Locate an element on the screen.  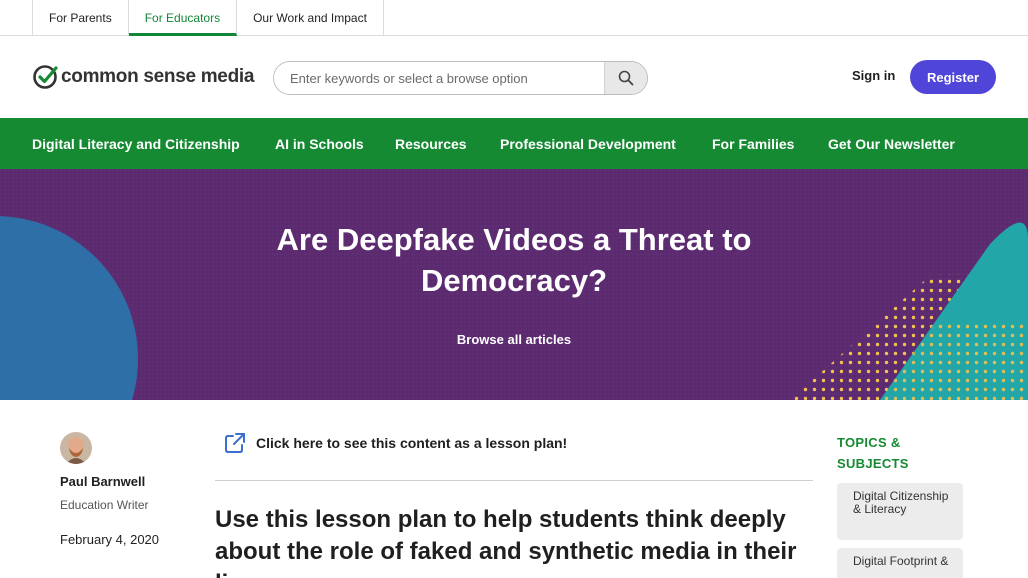
logo-wordmark: common sense media is located at coordinates (158, 76).